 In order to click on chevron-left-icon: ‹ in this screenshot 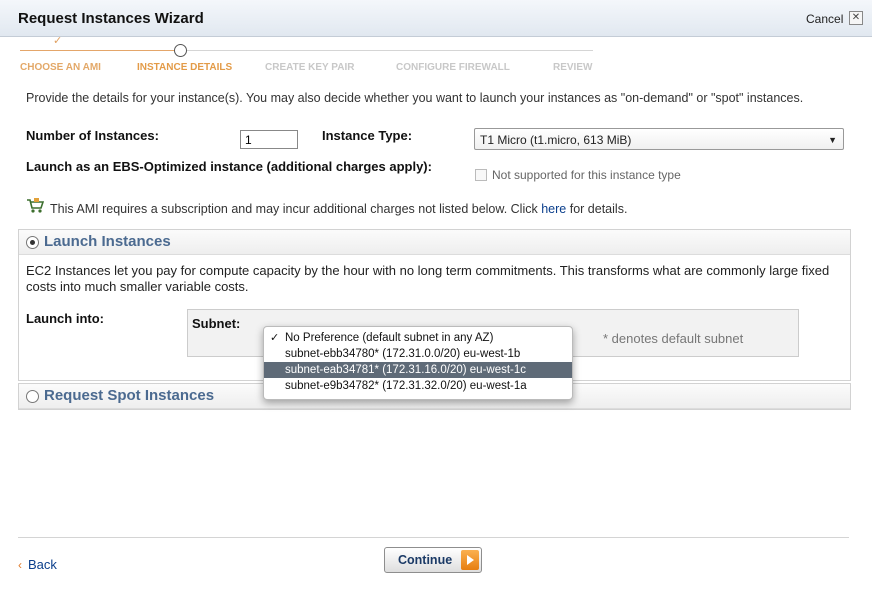, I will do `click(20, 565)`.